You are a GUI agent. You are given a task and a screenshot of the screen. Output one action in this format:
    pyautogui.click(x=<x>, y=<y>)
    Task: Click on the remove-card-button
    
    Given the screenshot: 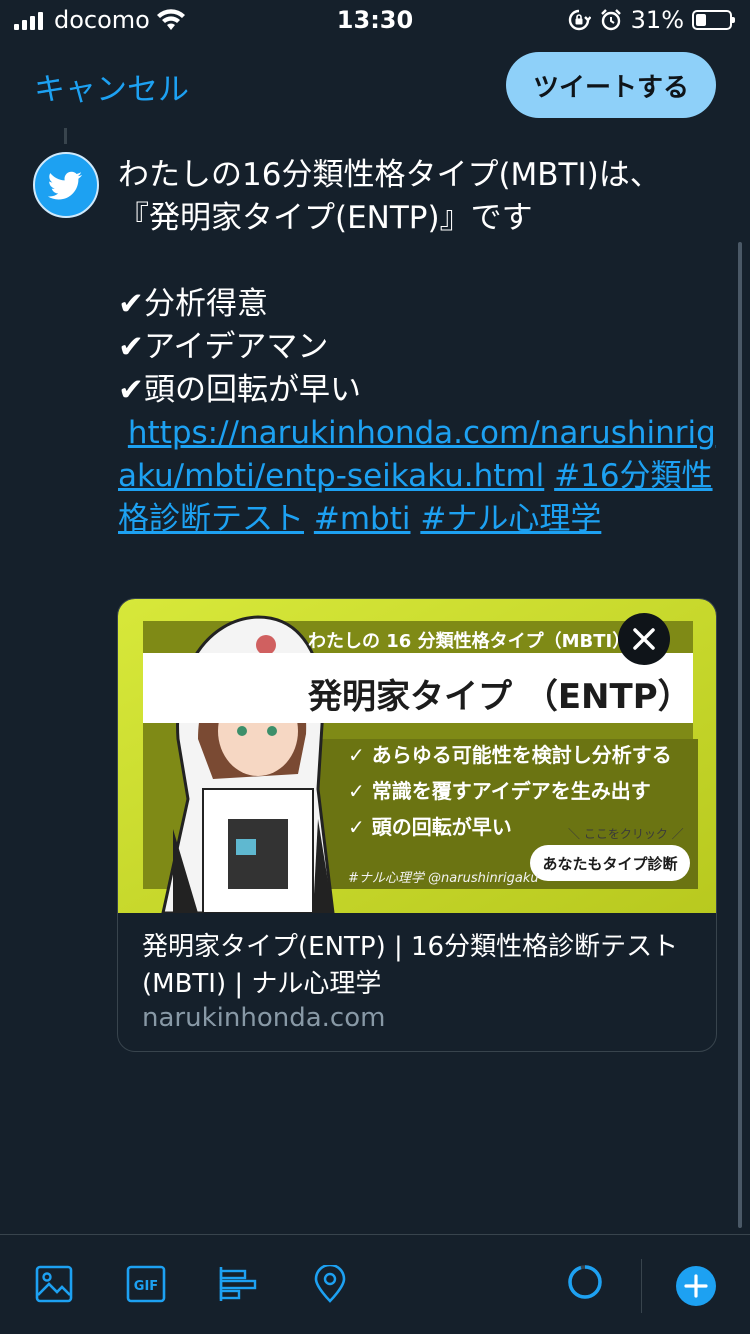 What is the action you would take?
    pyautogui.click(x=644, y=639)
    